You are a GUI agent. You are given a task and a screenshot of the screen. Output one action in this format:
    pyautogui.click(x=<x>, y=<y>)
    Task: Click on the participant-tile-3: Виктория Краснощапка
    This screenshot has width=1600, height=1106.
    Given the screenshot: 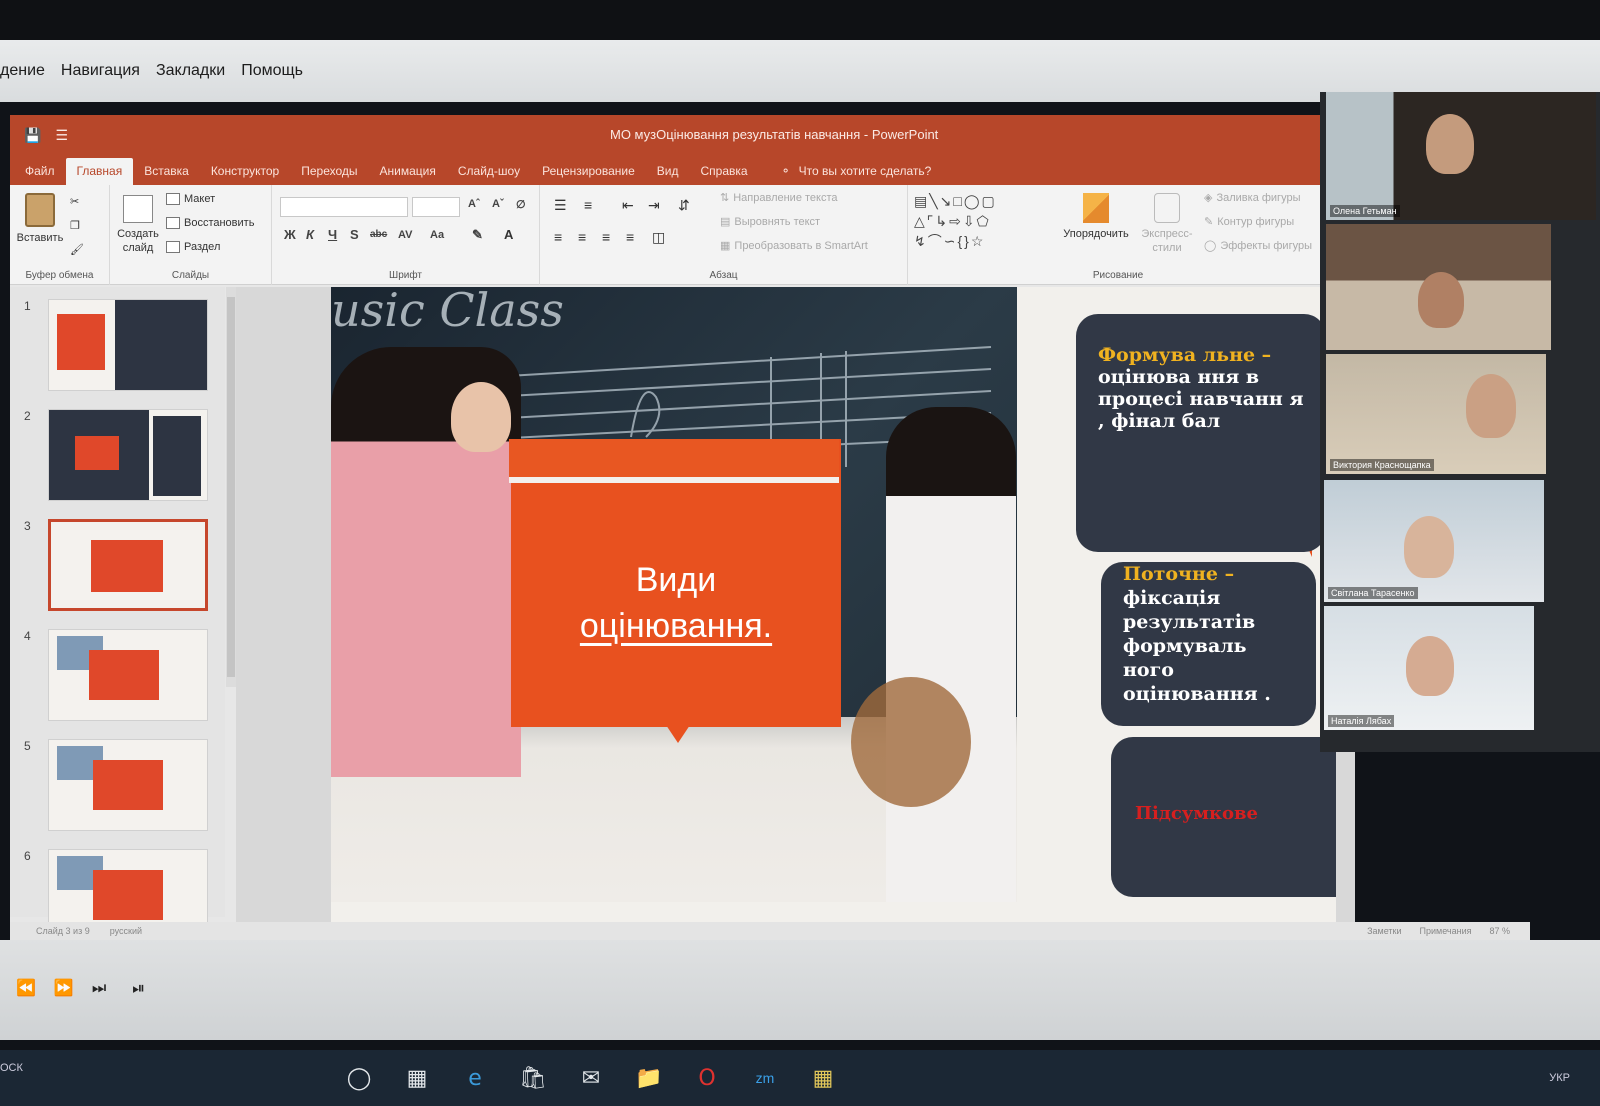 What is the action you would take?
    pyautogui.click(x=1436, y=414)
    